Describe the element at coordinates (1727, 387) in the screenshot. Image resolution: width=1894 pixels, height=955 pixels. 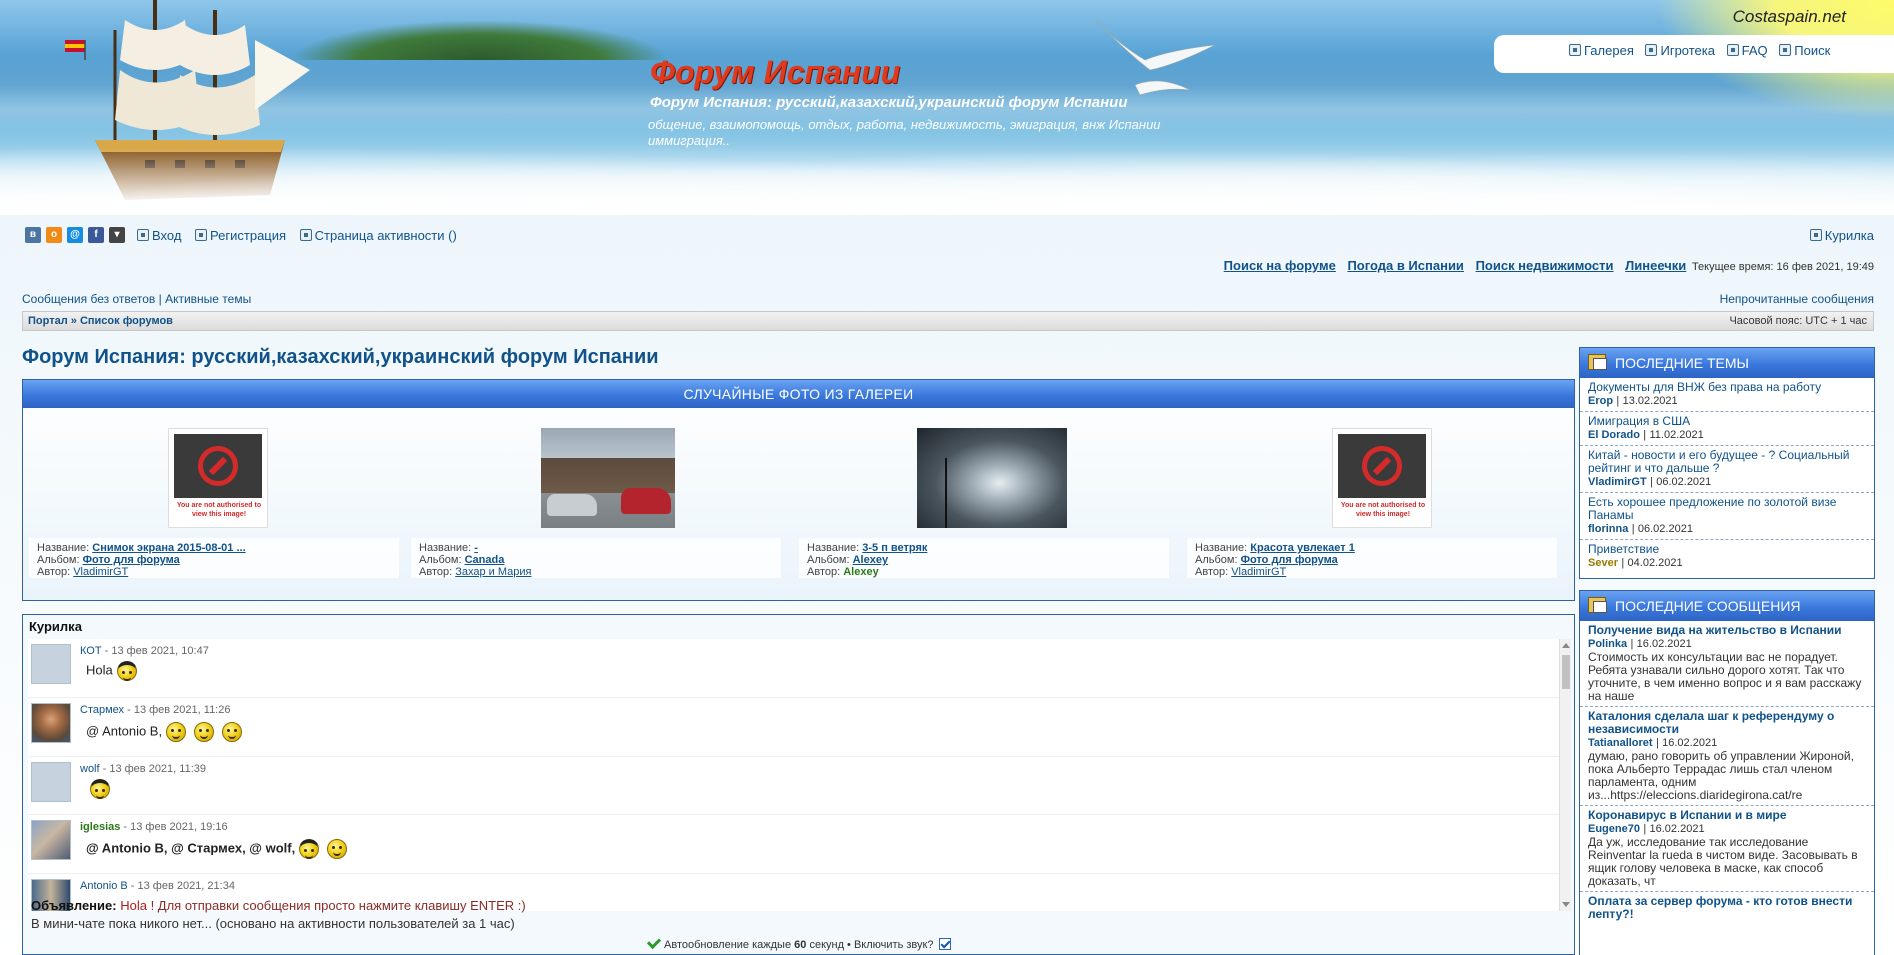
I see `topic-title-link: Документы для ВНЖ без права на работу` at that location.